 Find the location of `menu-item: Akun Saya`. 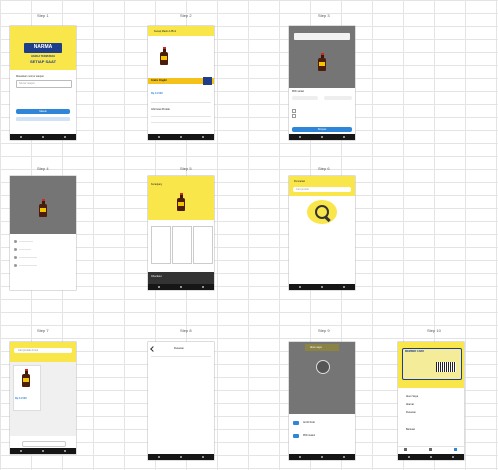

menu-item: Akun Saya is located at coordinates (412, 397).